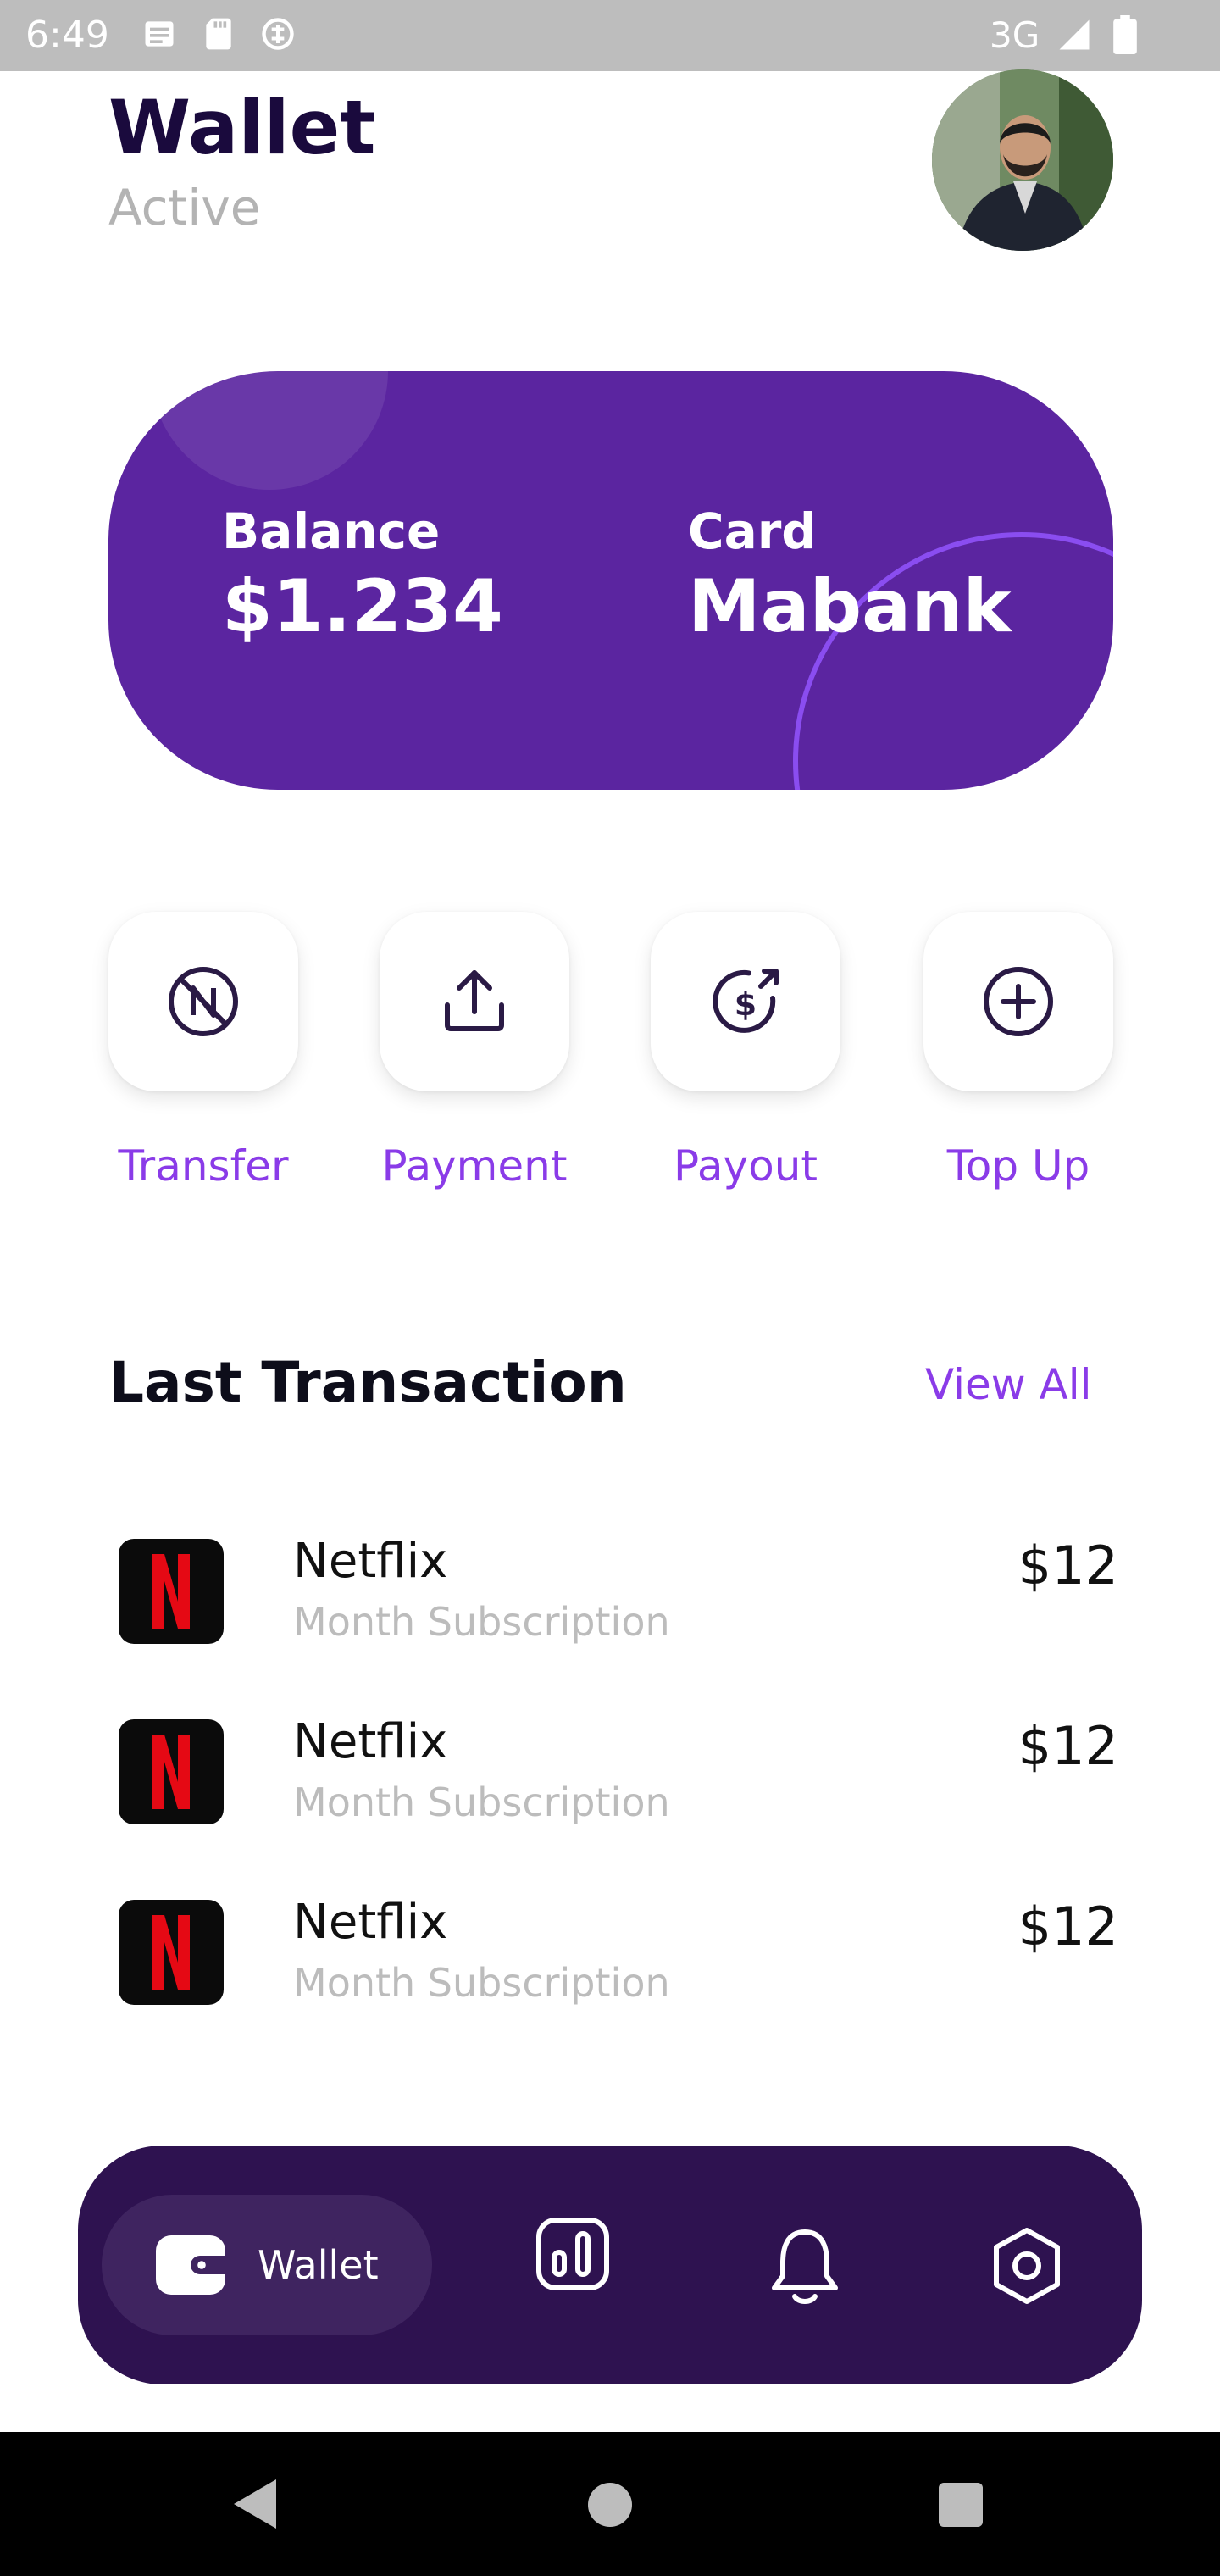  I want to click on recents-icon, so click(961, 2505).